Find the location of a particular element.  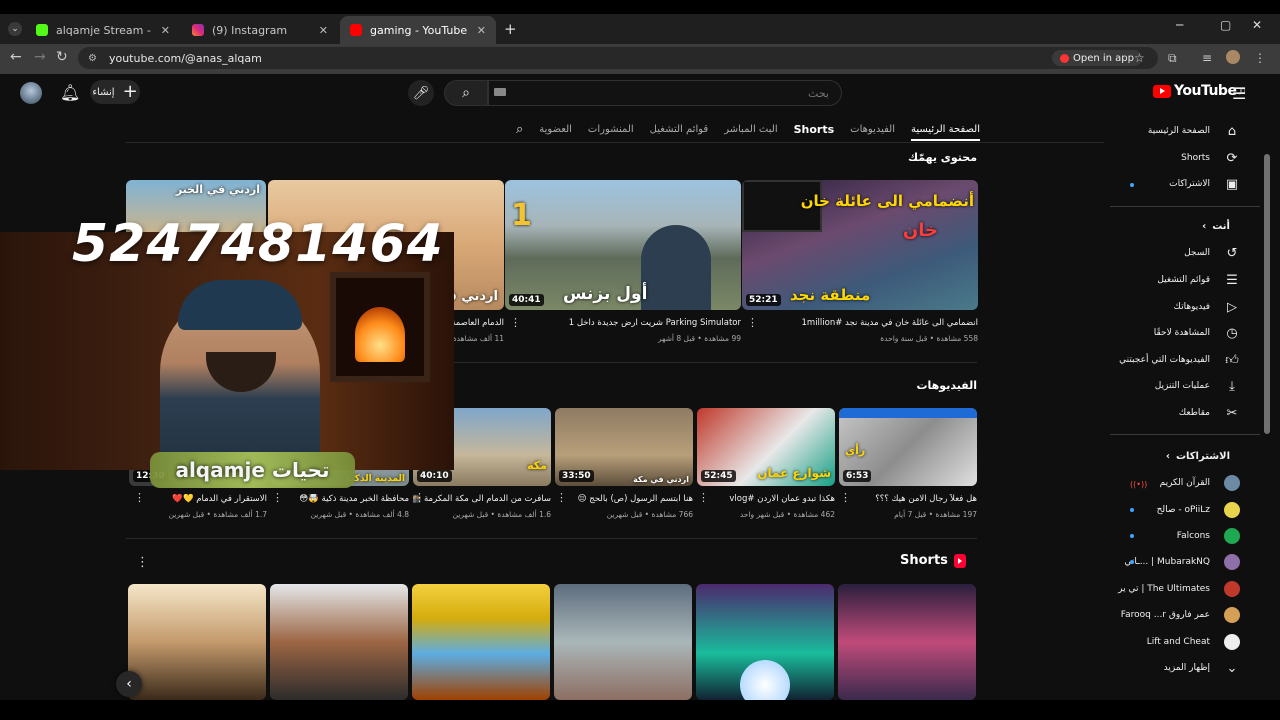

keyboard-icon is located at coordinates (500, 92).